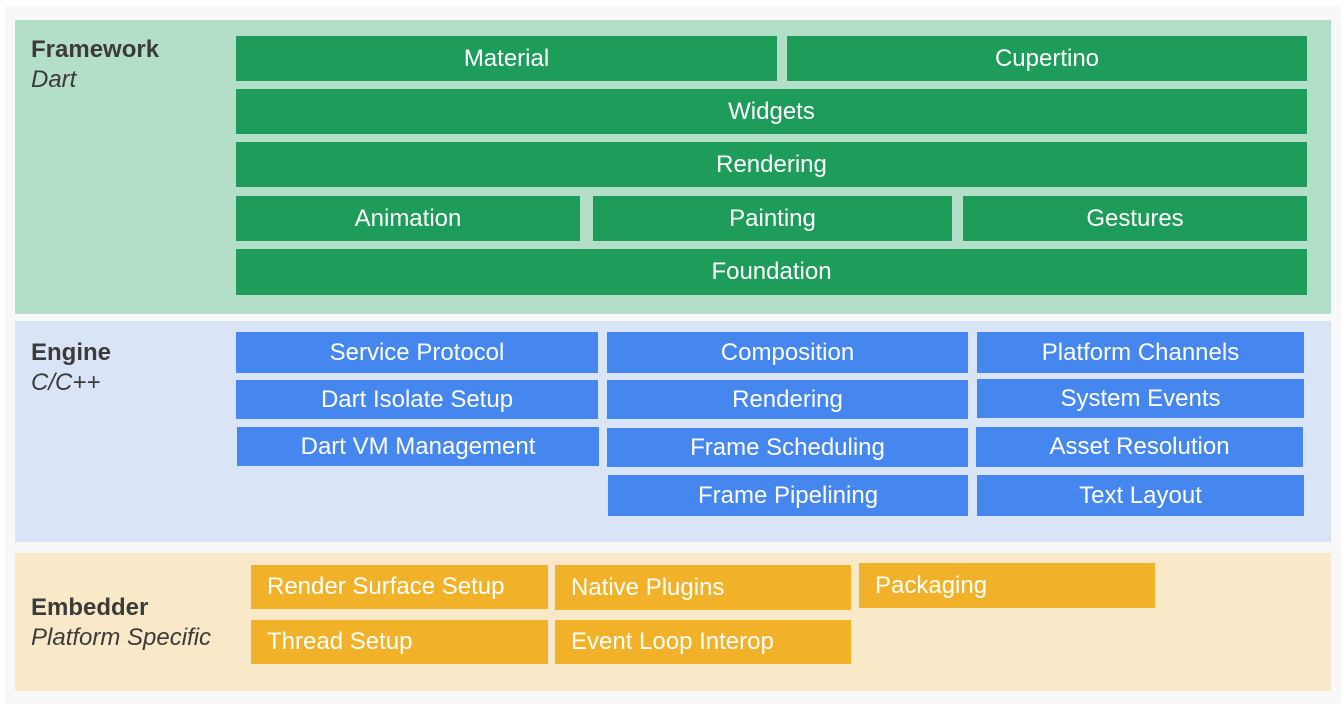 The width and height of the screenshot is (1343, 707). What do you see at coordinates (399, 642) in the screenshot?
I see `embedder-box-thread-setup: Thread Setup` at bounding box center [399, 642].